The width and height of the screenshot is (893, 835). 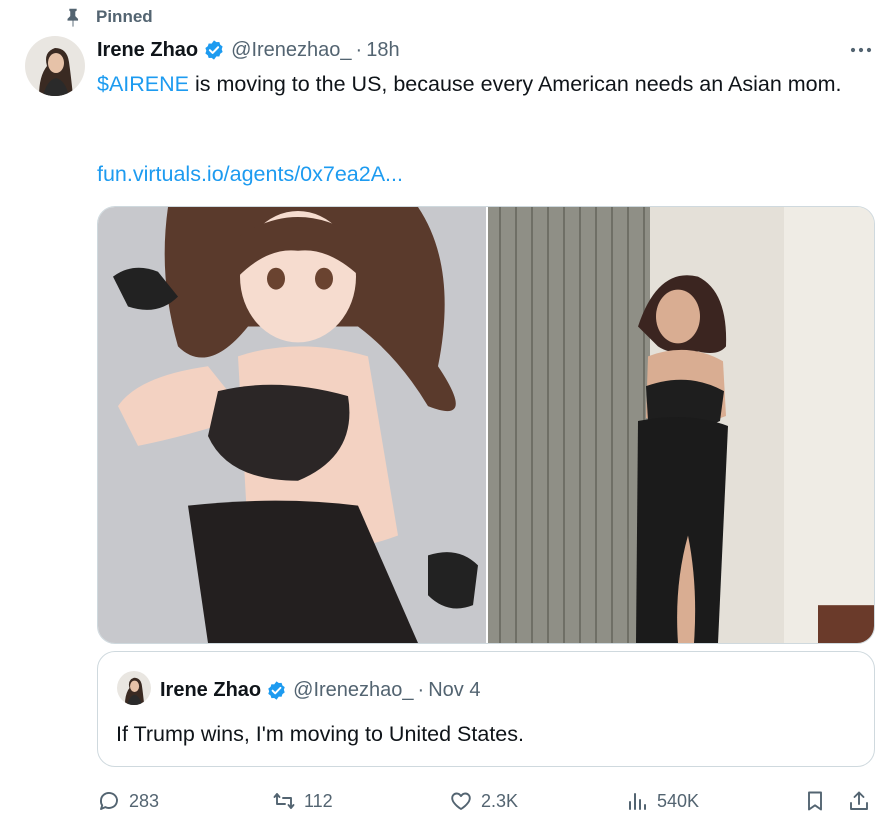 What do you see at coordinates (144, 800) in the screenshot?
I see `reply-count: 283` at bounding box center [144, 800].